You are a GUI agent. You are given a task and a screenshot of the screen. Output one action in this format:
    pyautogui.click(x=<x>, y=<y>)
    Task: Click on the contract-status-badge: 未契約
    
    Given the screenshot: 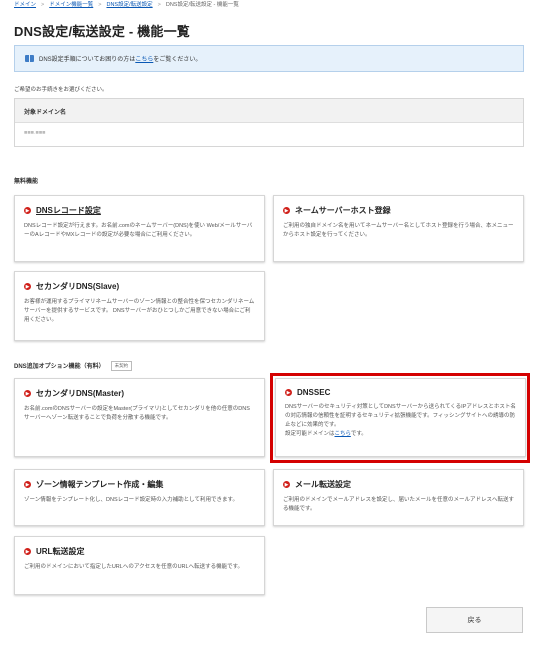 What is the action you would take?
    pyautogui.click(x=121, y=366)
    